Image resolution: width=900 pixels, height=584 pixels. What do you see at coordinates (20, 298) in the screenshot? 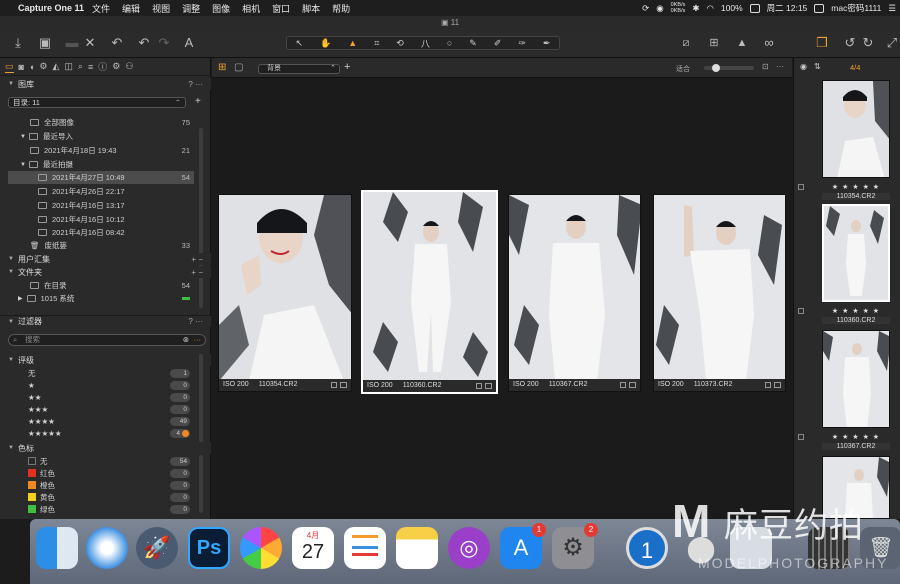
I see `disclosure-icon: ▶` at bounding box center [20, 298].